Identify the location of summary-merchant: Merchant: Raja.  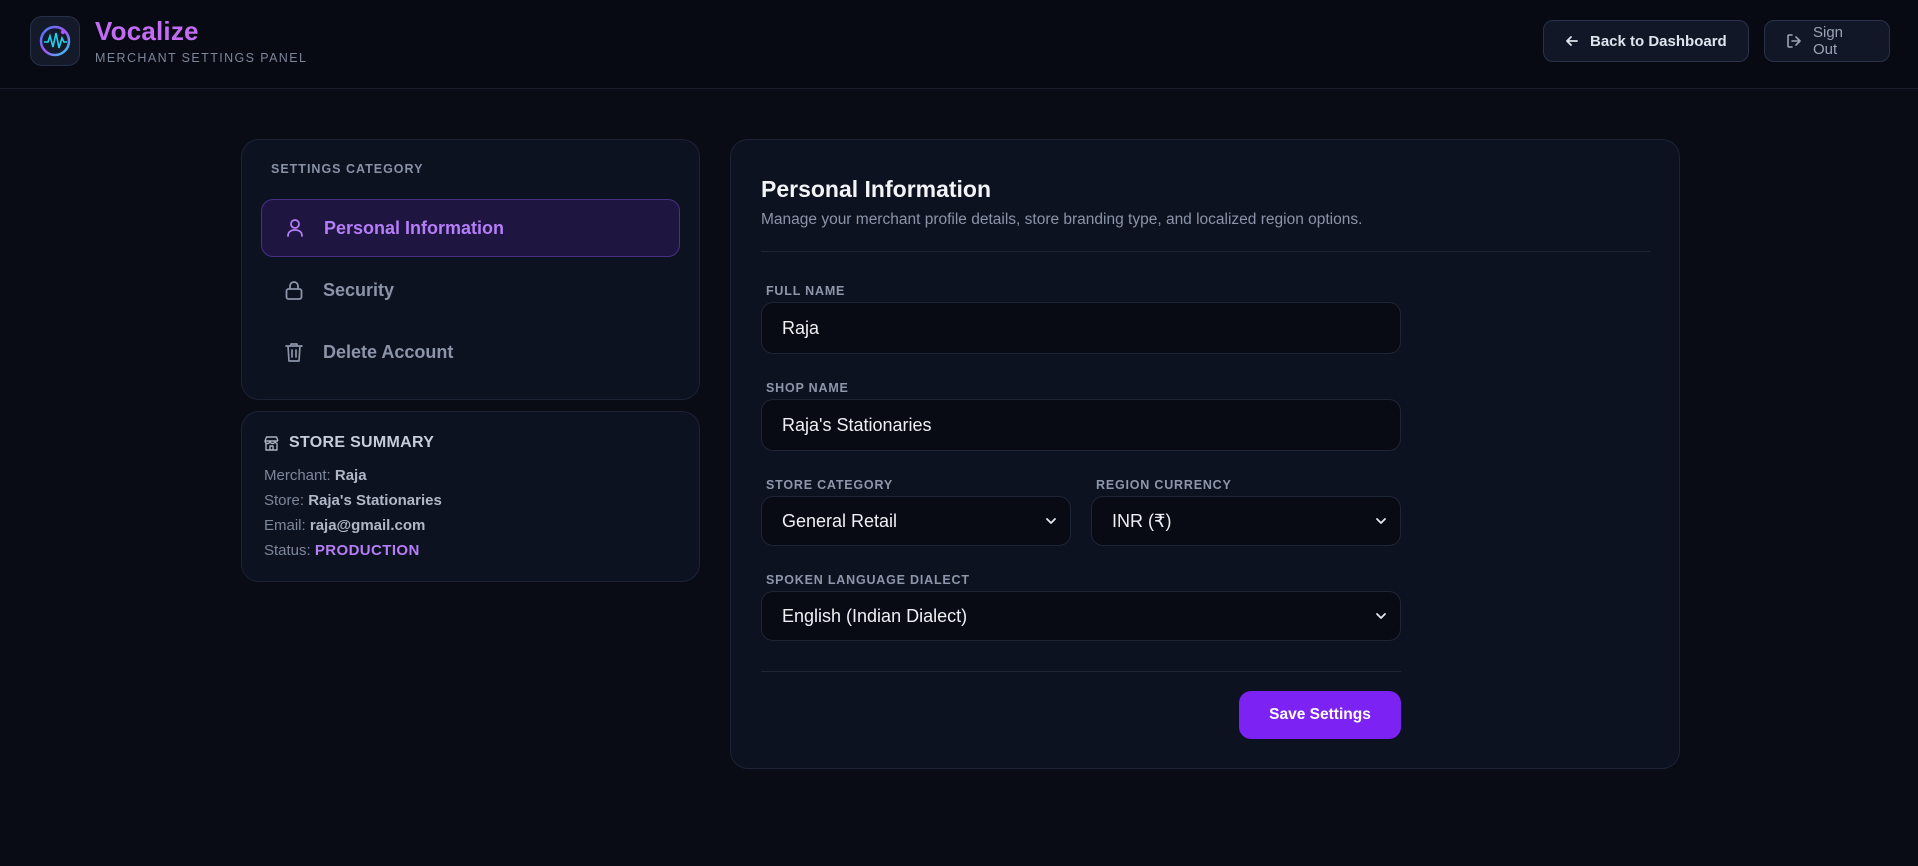
(315, 475).